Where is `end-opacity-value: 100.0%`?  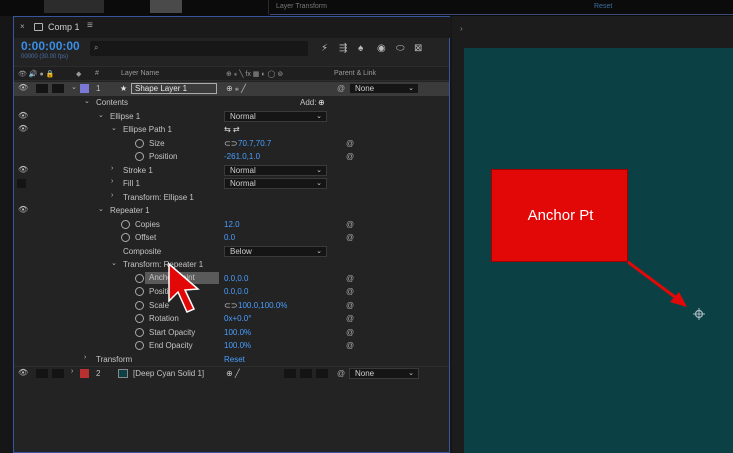
end-opacity-value: 100.0% is located at coordinates (237, 345).